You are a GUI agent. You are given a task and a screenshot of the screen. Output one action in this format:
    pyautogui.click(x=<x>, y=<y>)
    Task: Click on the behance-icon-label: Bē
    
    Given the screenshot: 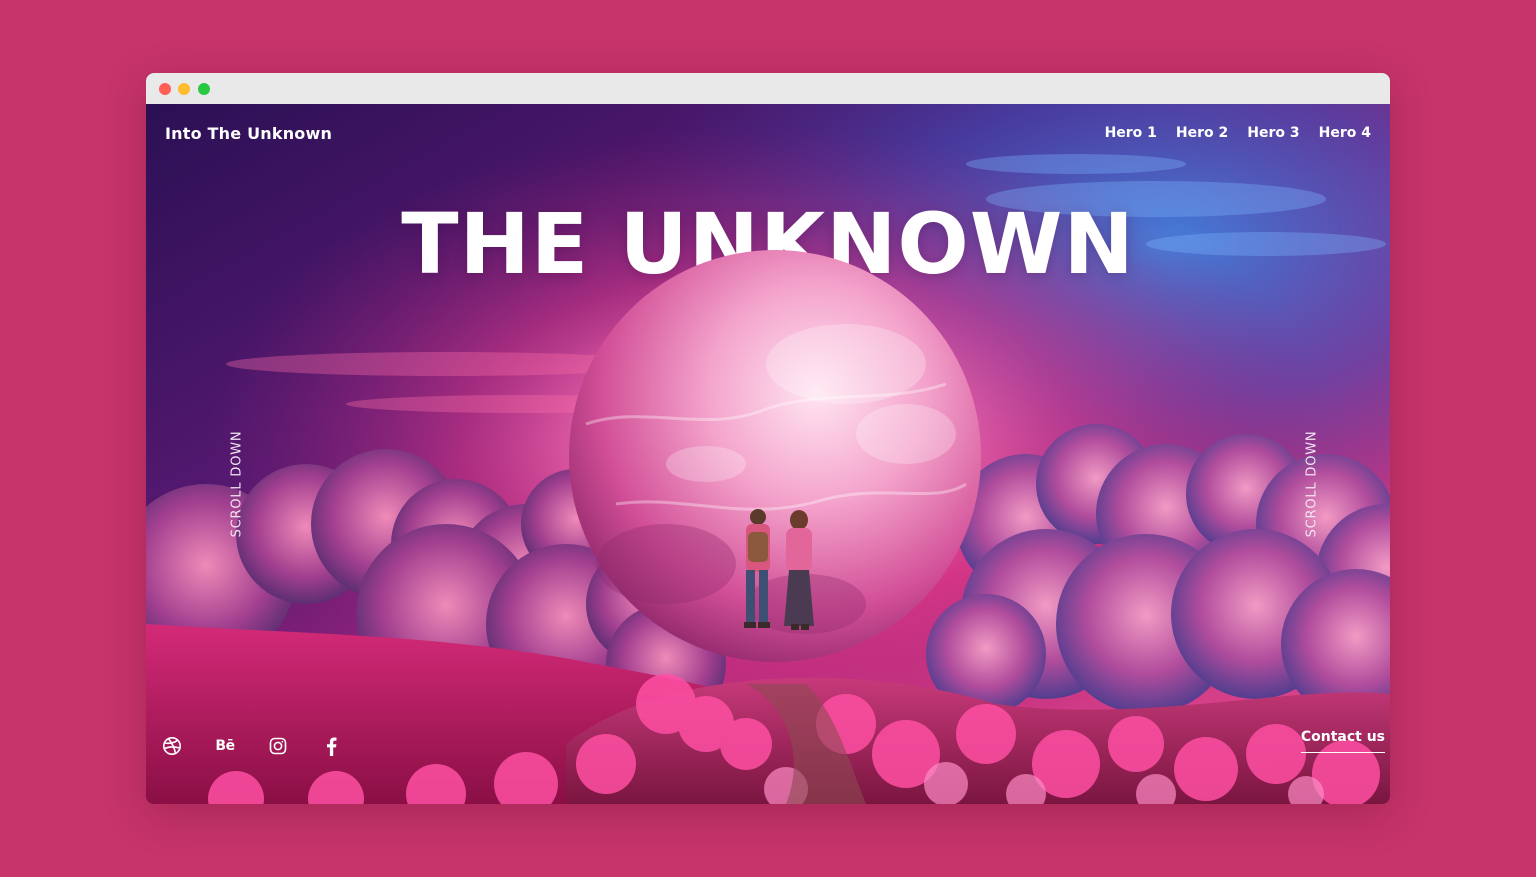 What is the action you would take?
    pyautogui.click(x=225, y=746)
    